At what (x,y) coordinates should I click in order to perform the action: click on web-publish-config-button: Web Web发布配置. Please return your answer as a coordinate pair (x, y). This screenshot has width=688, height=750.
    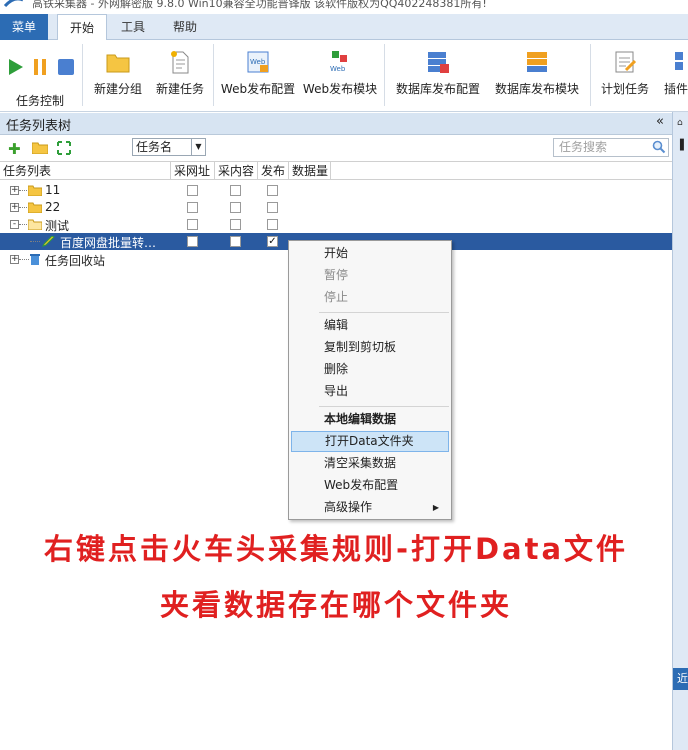
    Looking at the image, I should click on (258, 76).